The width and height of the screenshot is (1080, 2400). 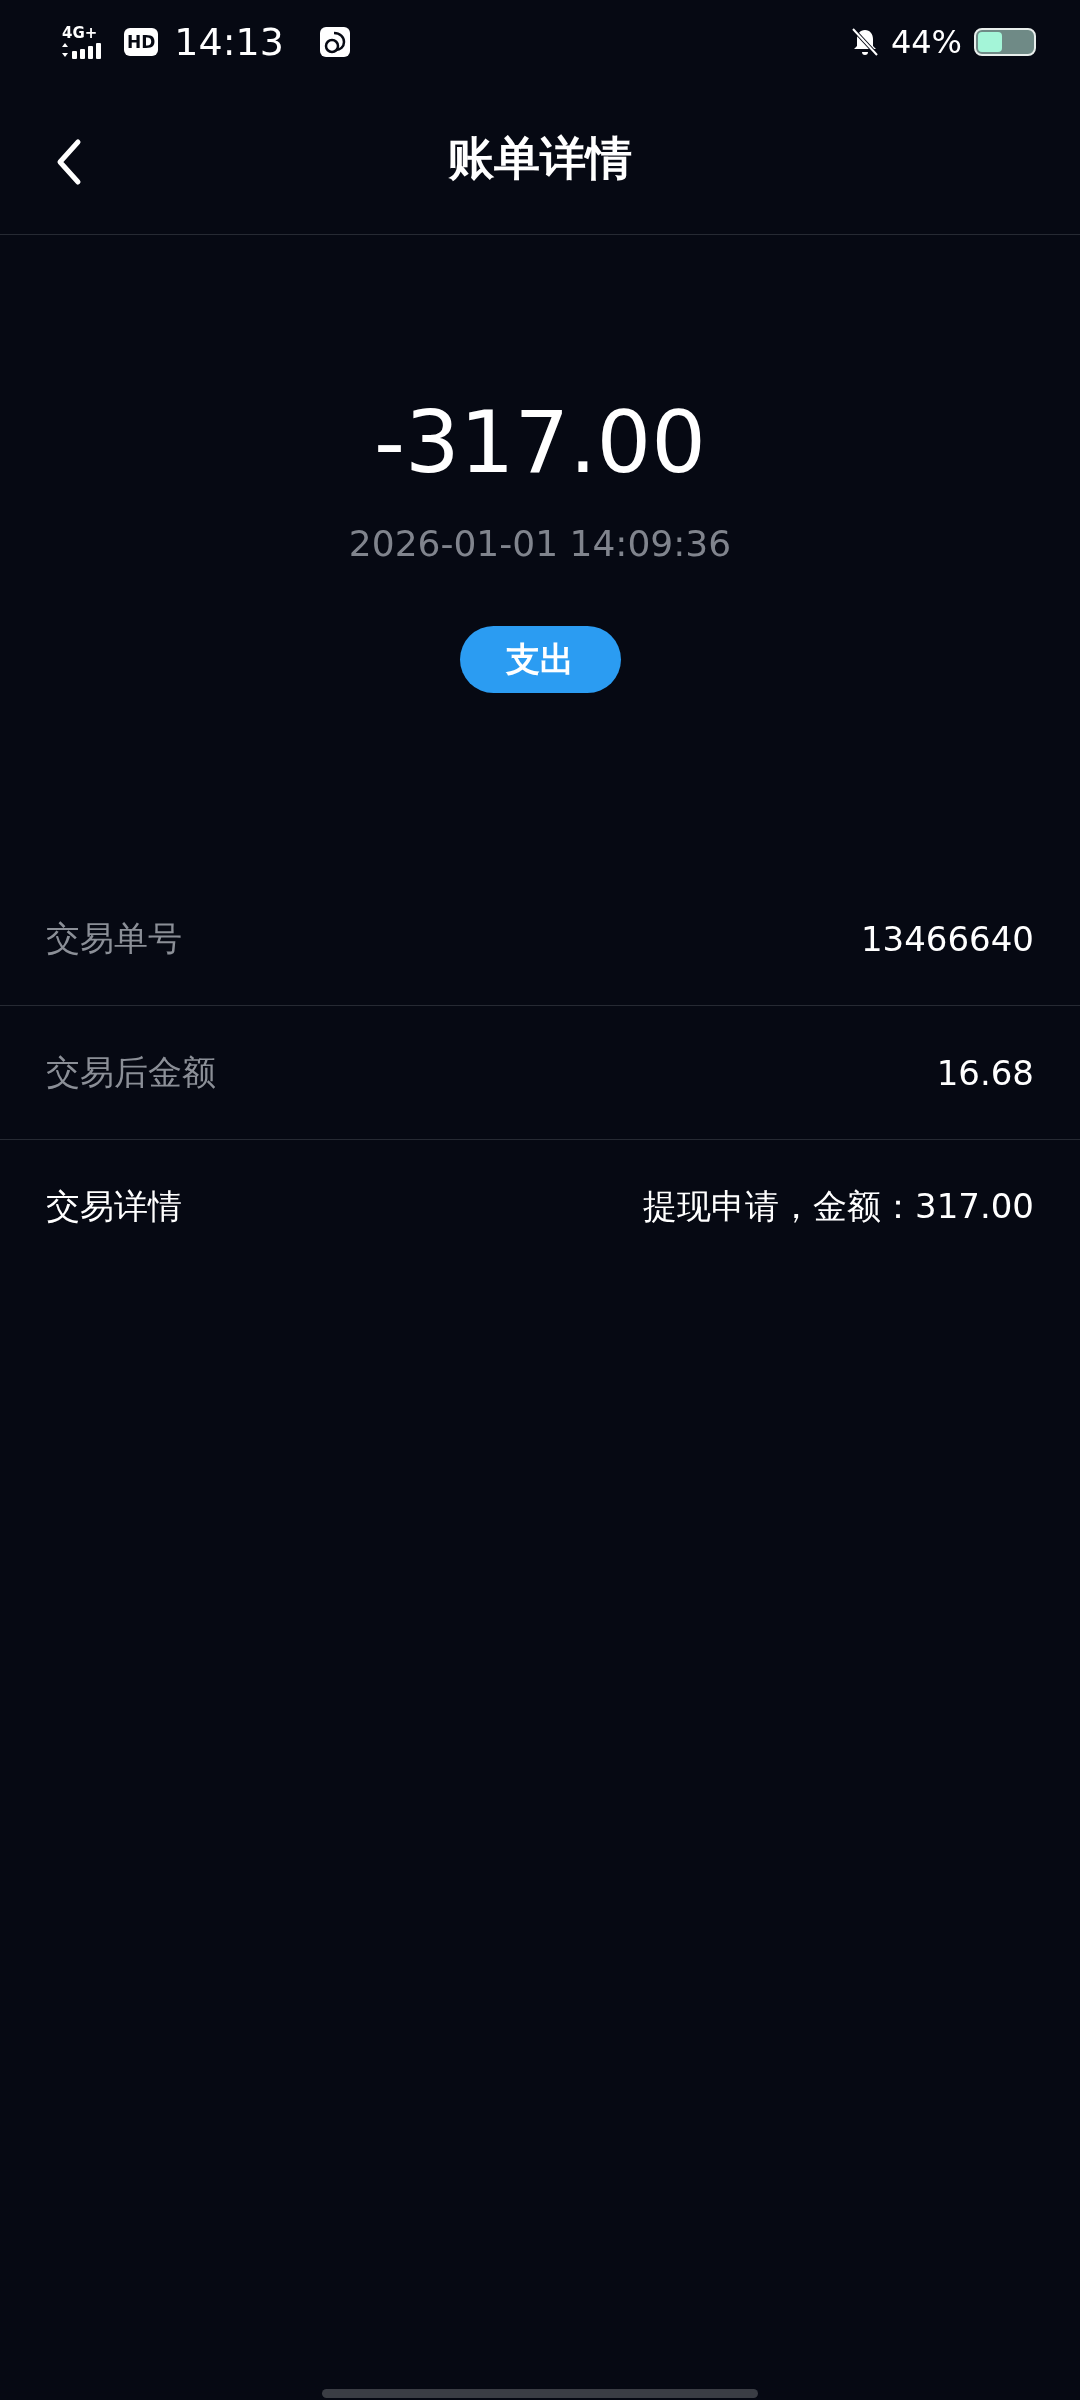 I want to click on detail-label: 交易后金额, so click(x=131, y=1072).